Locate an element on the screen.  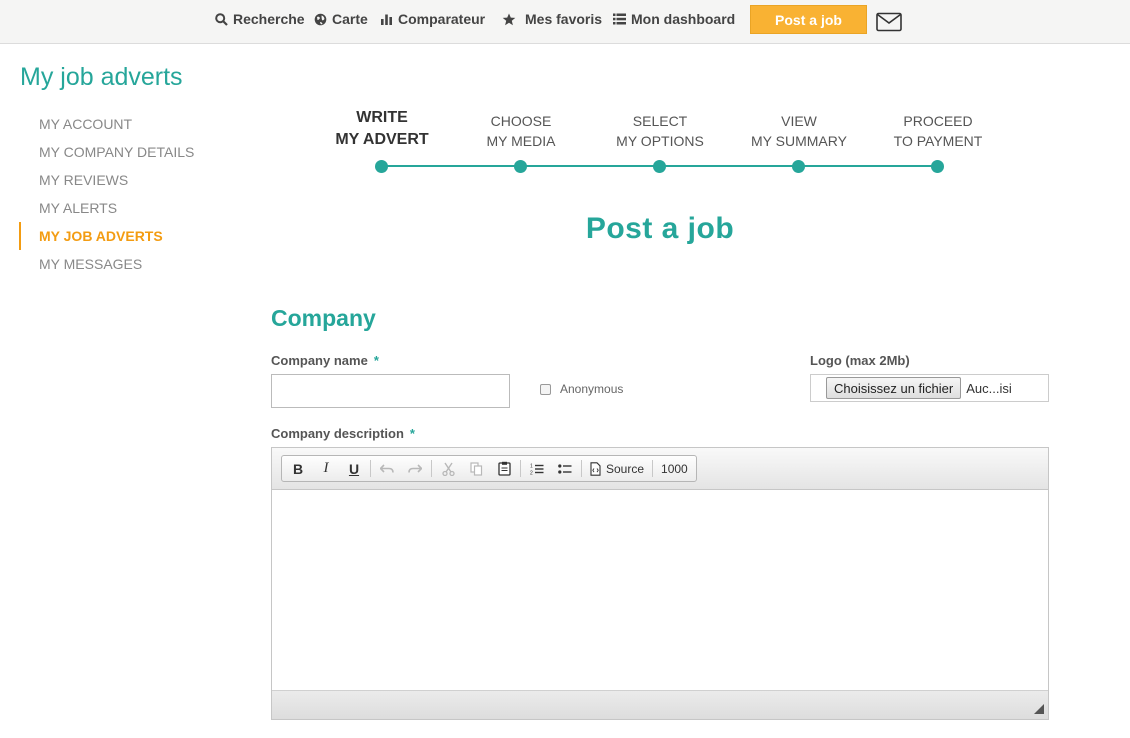
step-label-line2: MY SUMMARY is located at coordinates (799, 141).